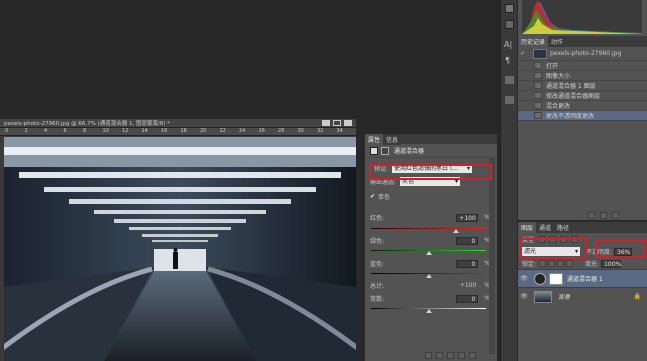 The image size is (647, 361). I want to click on tab-history: 历史记录, so click(533, 41).